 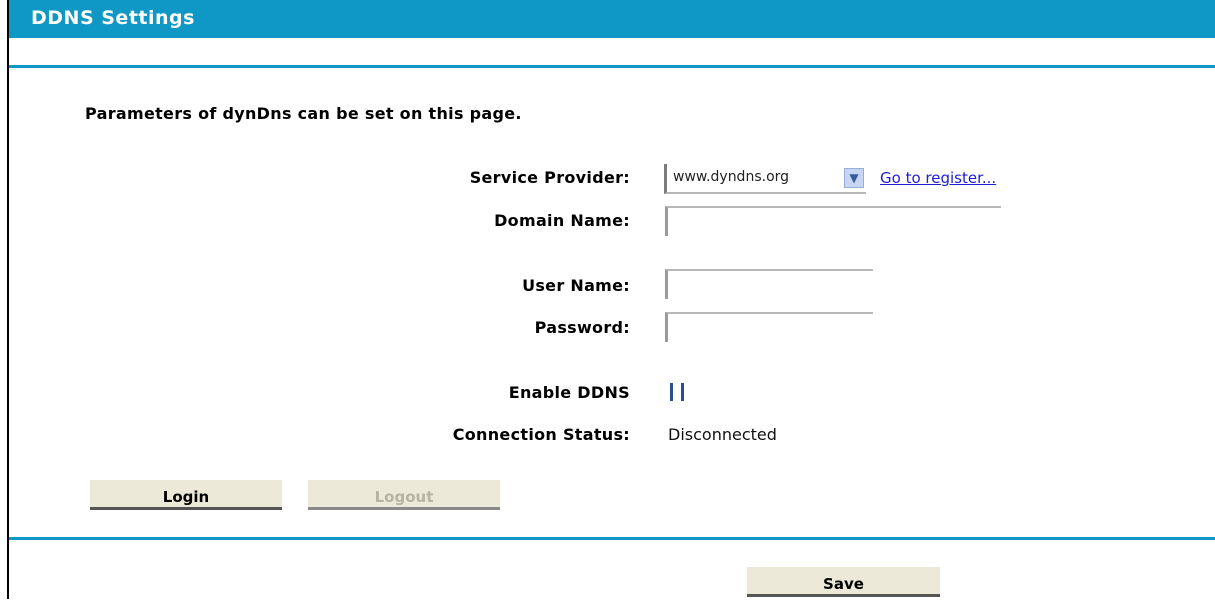 What do you see at coordinates (582, 327) in the screenshot?
I see `password-label: Password:` at bounding box center [582, 327].